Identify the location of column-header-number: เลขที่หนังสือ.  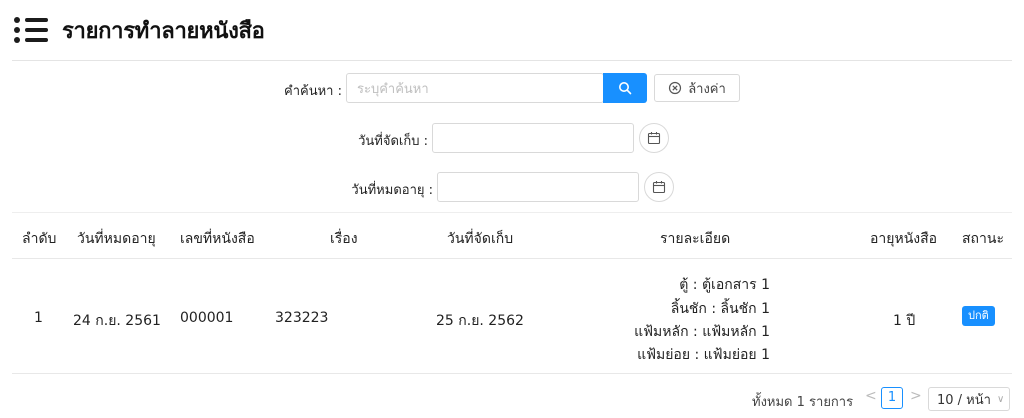
(217, 239).